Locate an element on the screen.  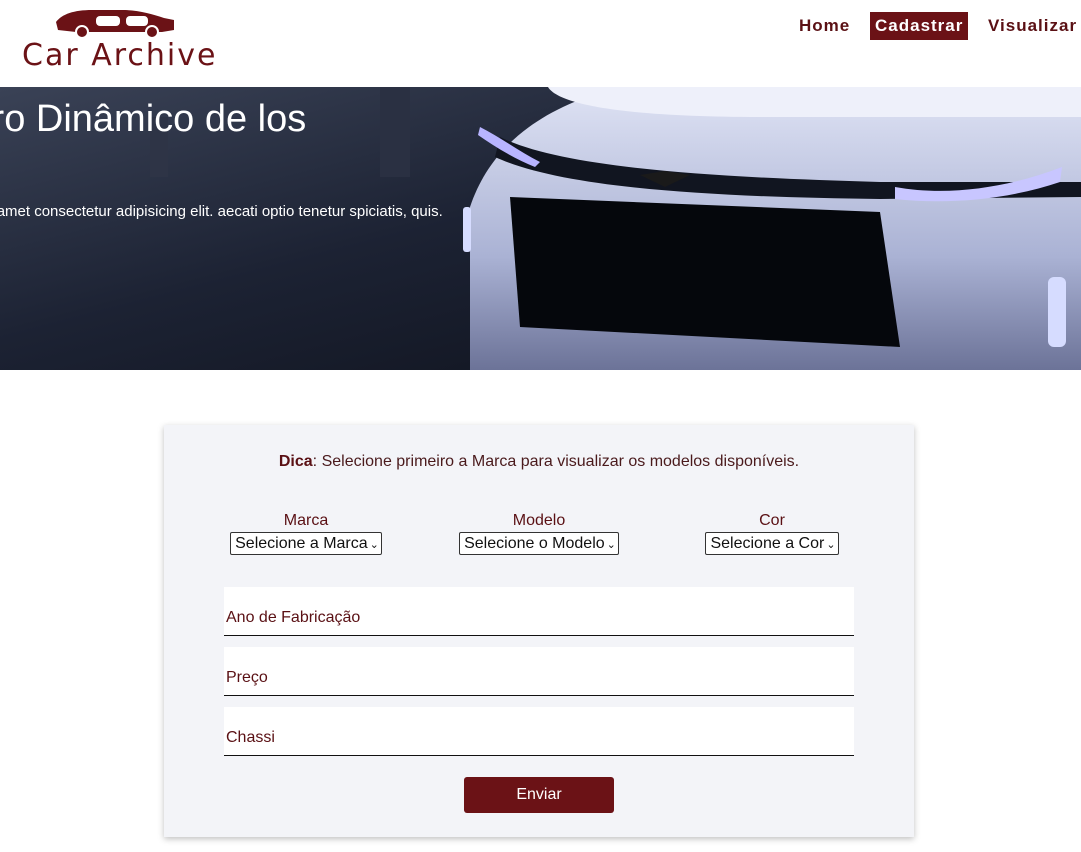
cor-selected: Selecione a Cor is located at coordinates (767, 543).